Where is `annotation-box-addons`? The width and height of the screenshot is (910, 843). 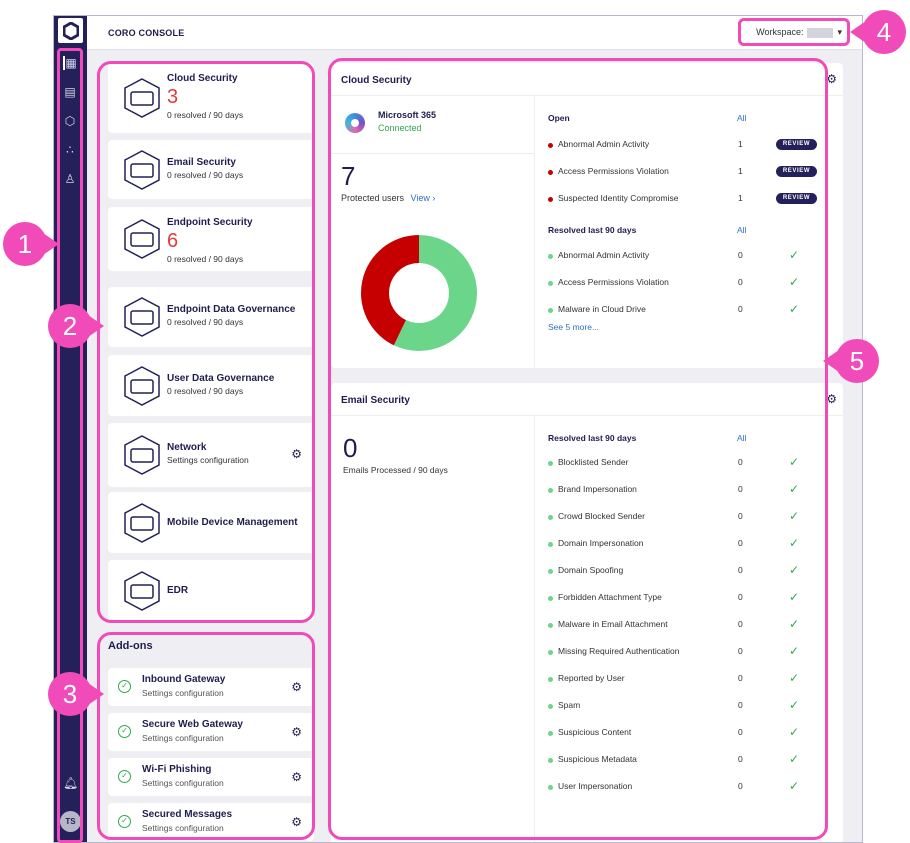
annotation-box-addons is located at coordinates (206, 736).